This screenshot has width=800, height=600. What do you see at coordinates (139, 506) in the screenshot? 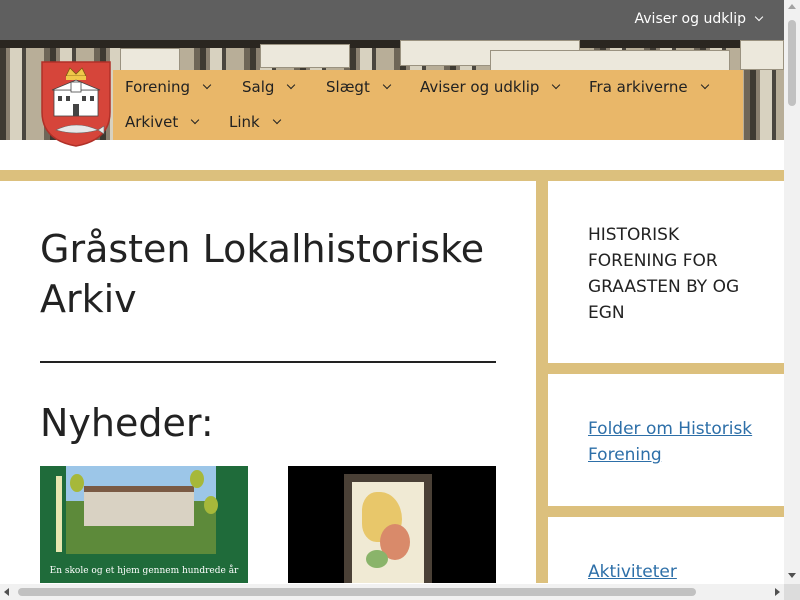
I see `school-building` at bounding box center [139, 506].